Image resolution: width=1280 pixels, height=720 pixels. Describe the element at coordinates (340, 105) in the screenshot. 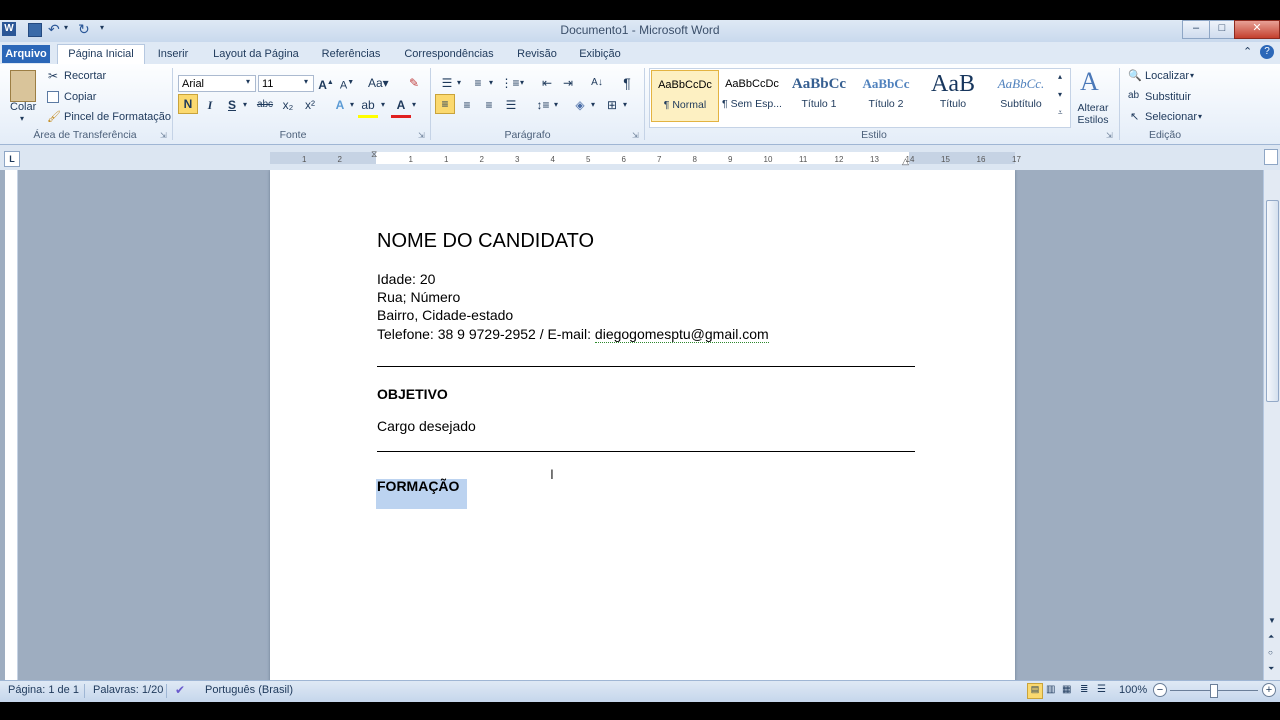

I see `text-effects-icon: A` at that location.